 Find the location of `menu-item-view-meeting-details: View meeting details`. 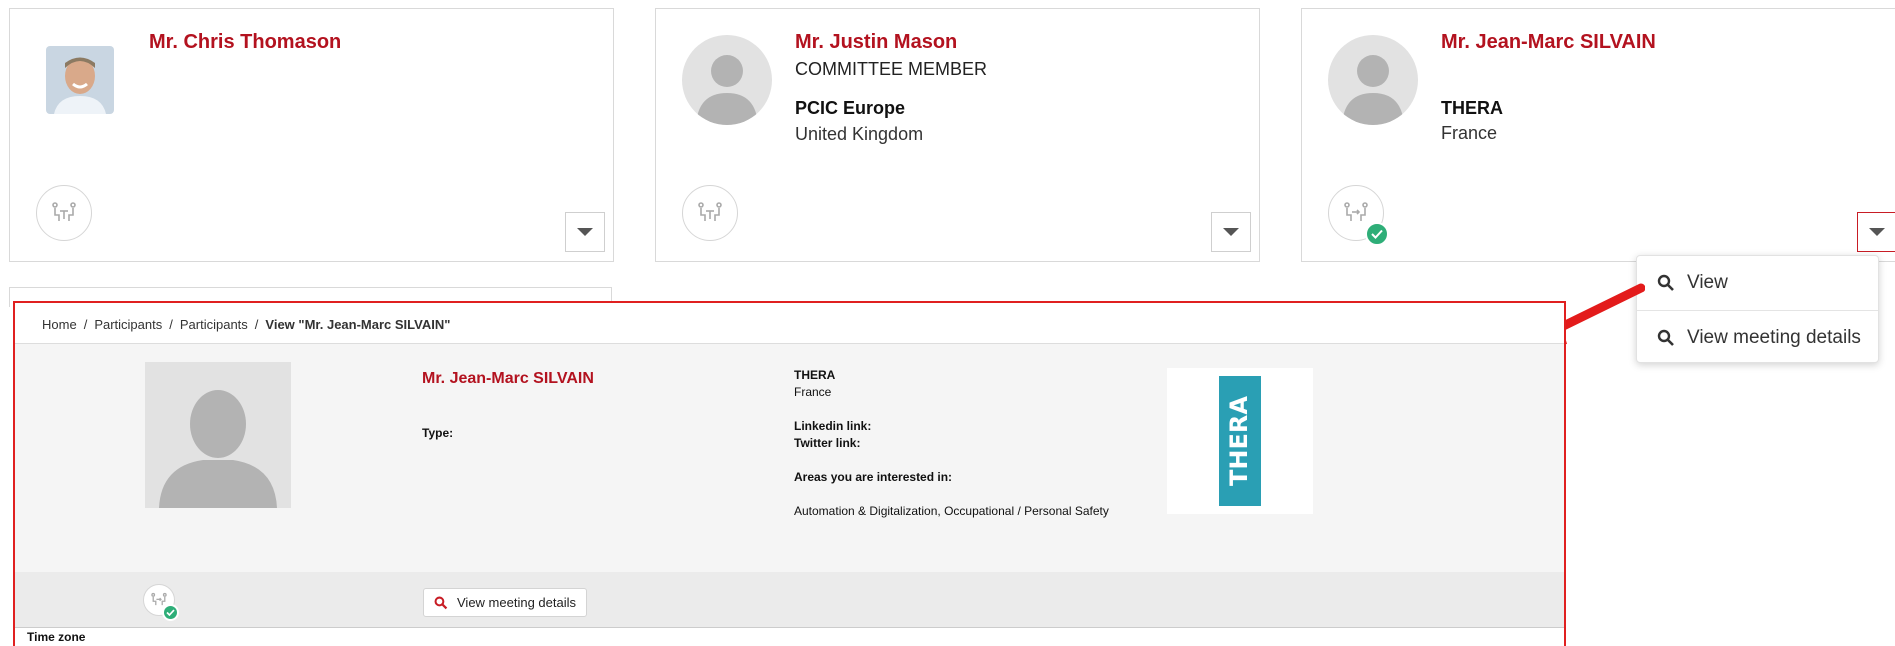

menu-item-view-meeting-details: View meeting details is located at coordinates (1757, 337).